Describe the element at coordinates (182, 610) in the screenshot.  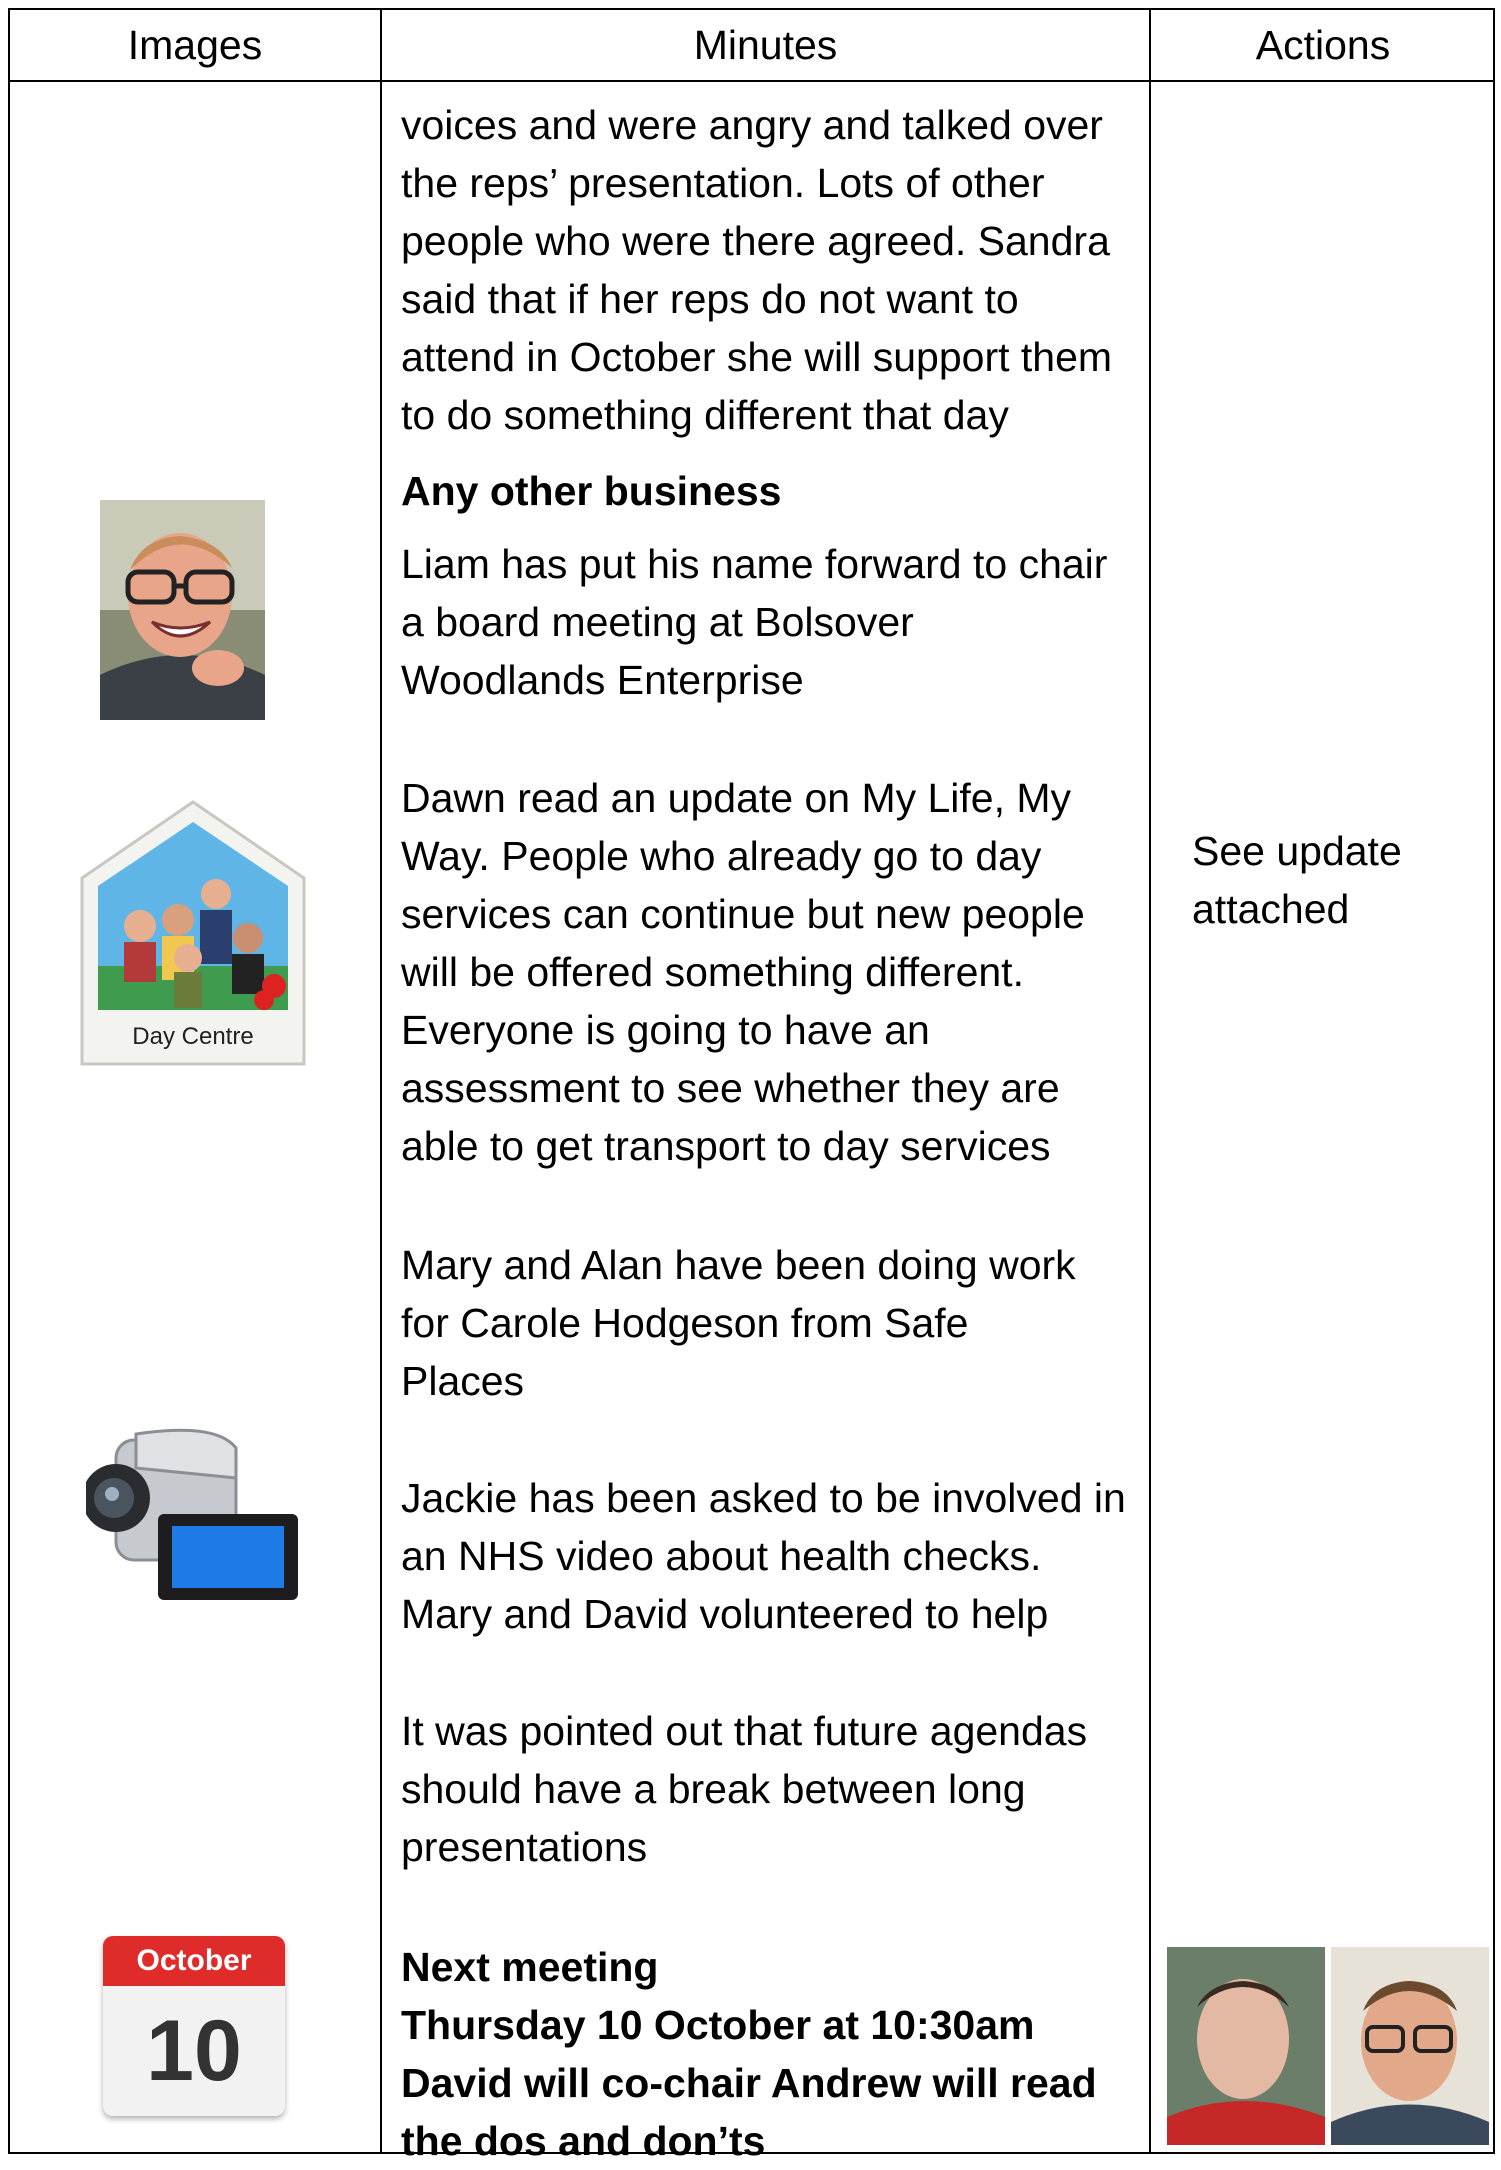
I see `man-portrait-icon` at that location.